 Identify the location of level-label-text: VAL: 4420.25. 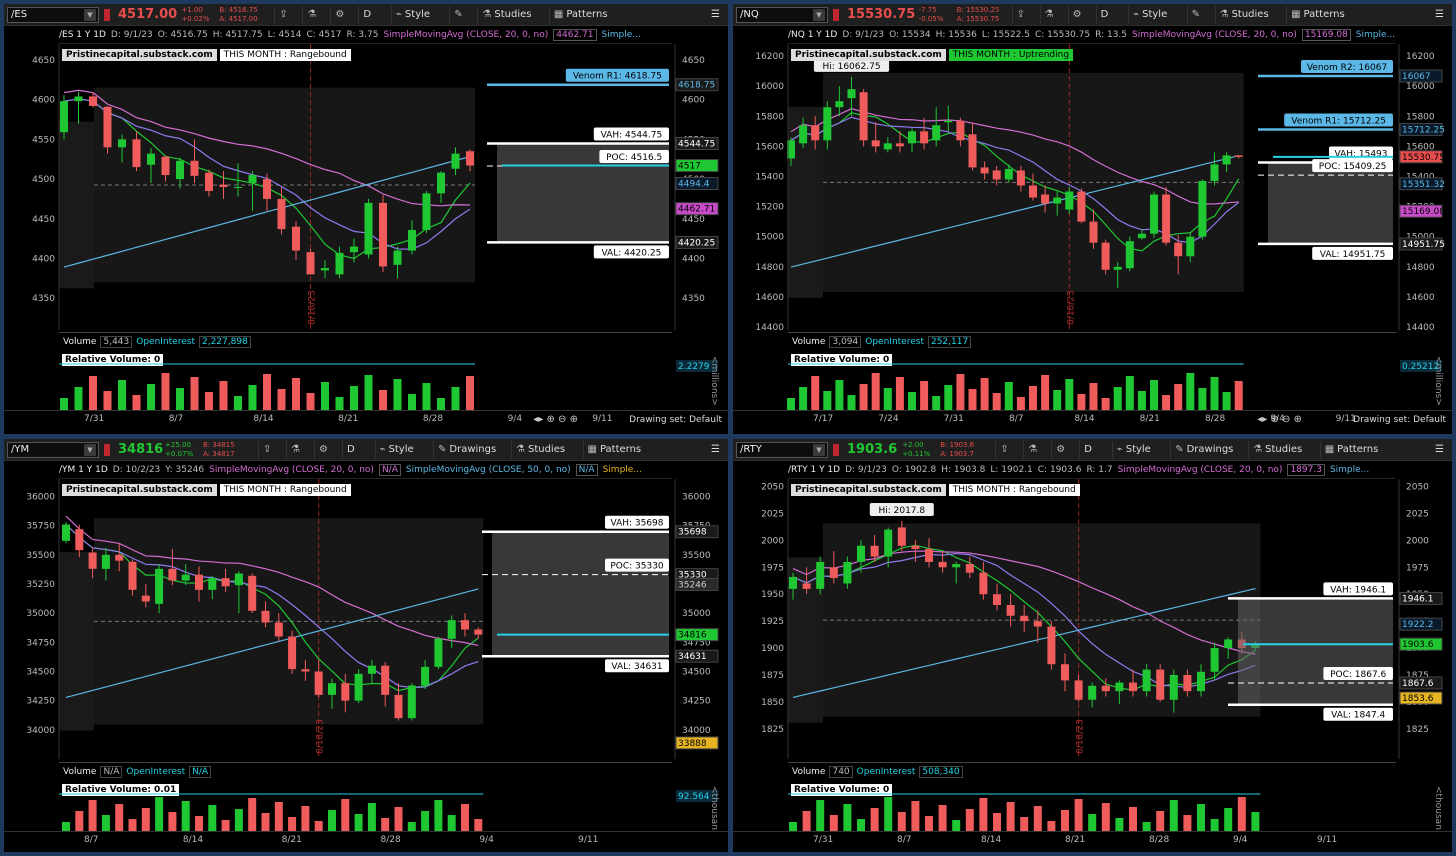
(631, 253).